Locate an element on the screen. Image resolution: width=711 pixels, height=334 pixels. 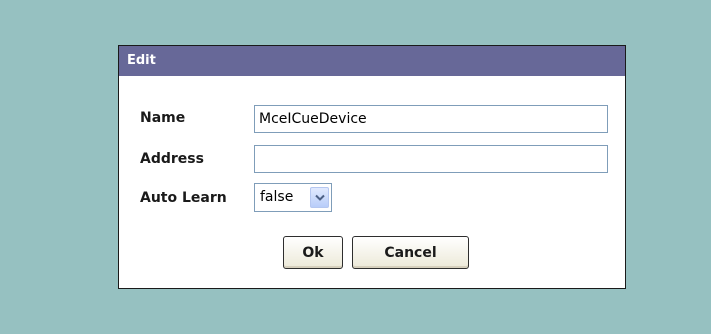
dialog-title: Edit is located at coordinates (372, 61).